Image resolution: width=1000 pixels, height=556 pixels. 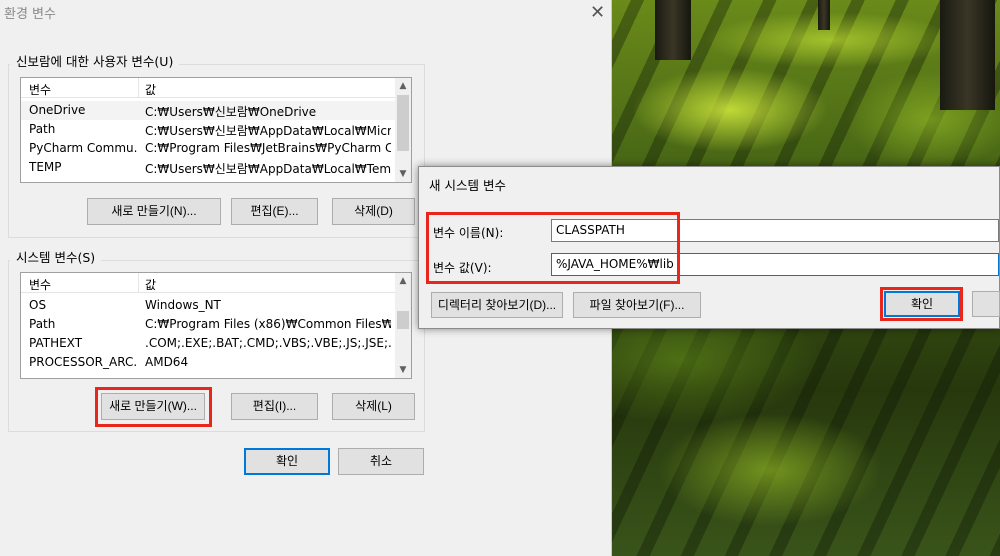 I want to click on dialog-title: 새 시스템 변수, so click(x=467, y=185).